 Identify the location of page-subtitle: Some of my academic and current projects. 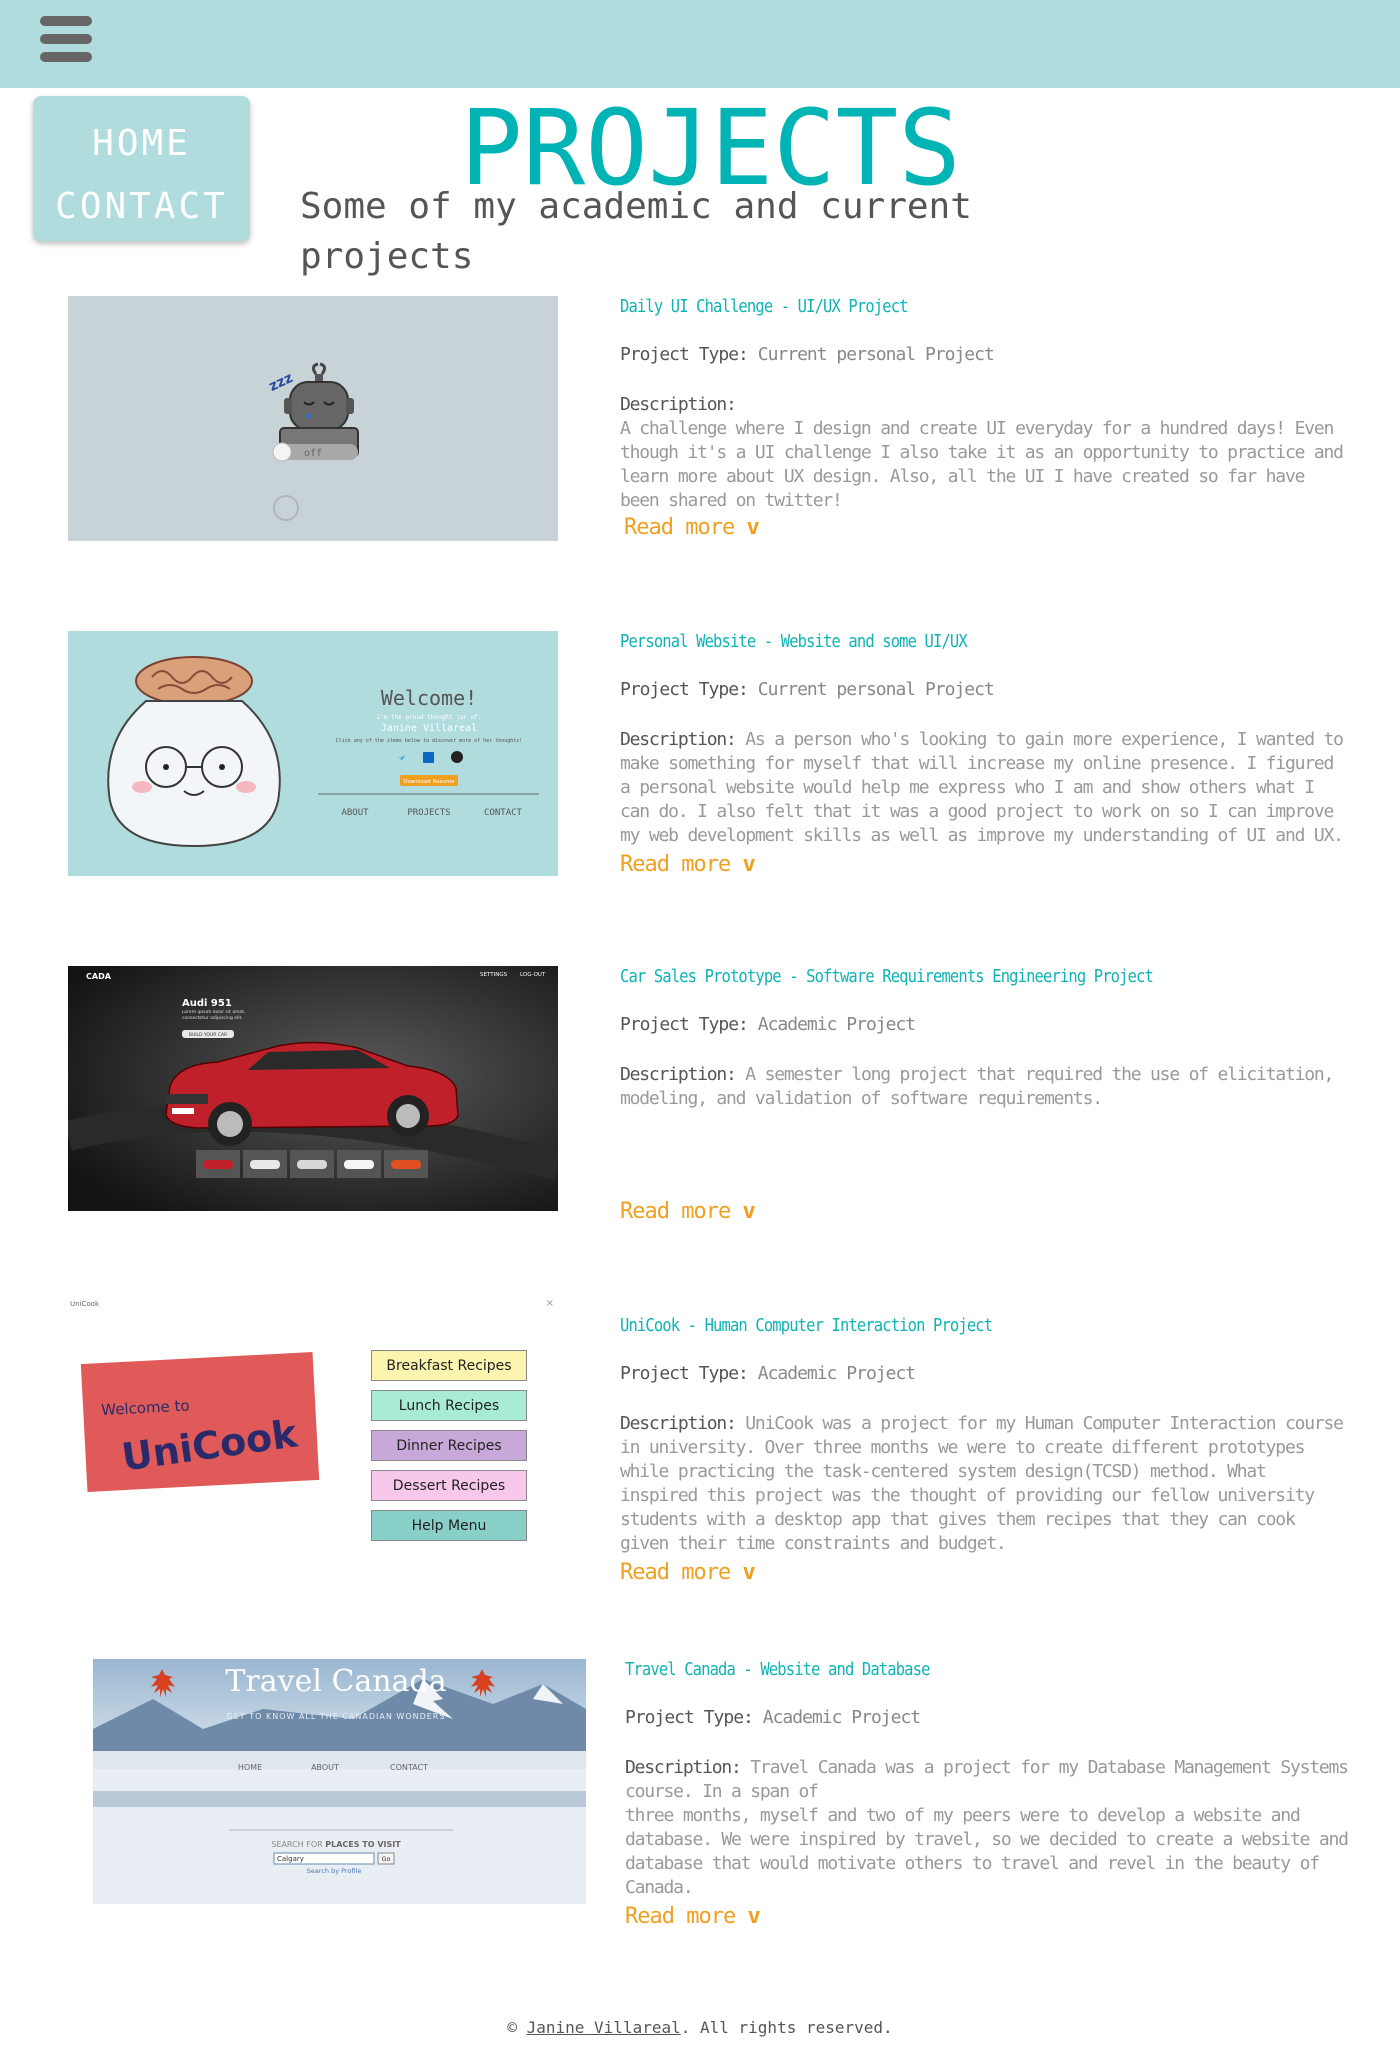
(636, 231).